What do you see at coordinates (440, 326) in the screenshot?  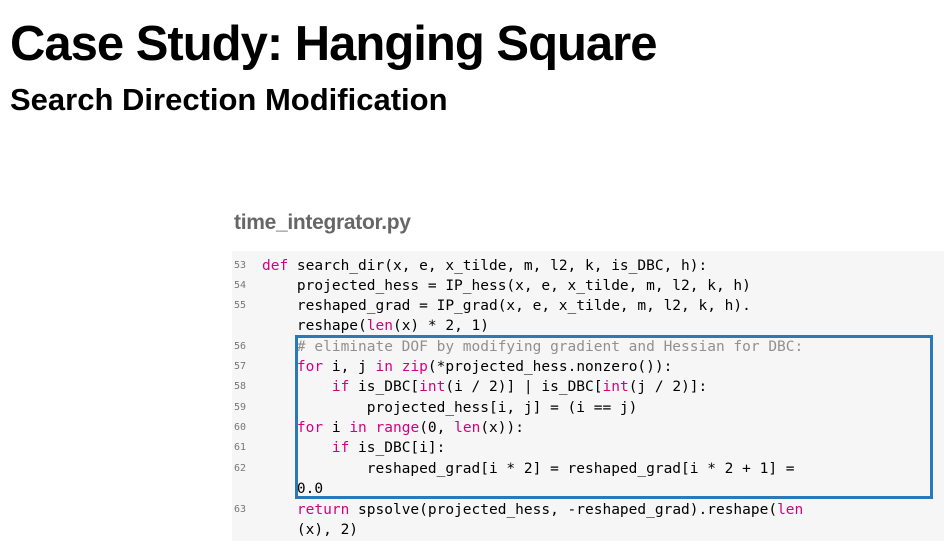 I see `code-text: (x) * 2, 1)` at bounding box center [440, 326].